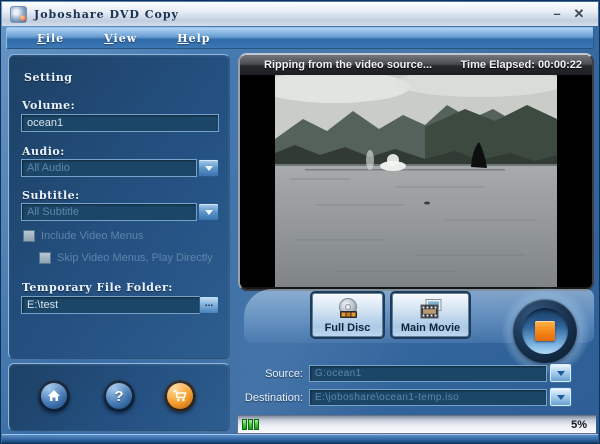 This screenshot has height=444, width=600. I want to click on cart-icon, so click(180, 396).